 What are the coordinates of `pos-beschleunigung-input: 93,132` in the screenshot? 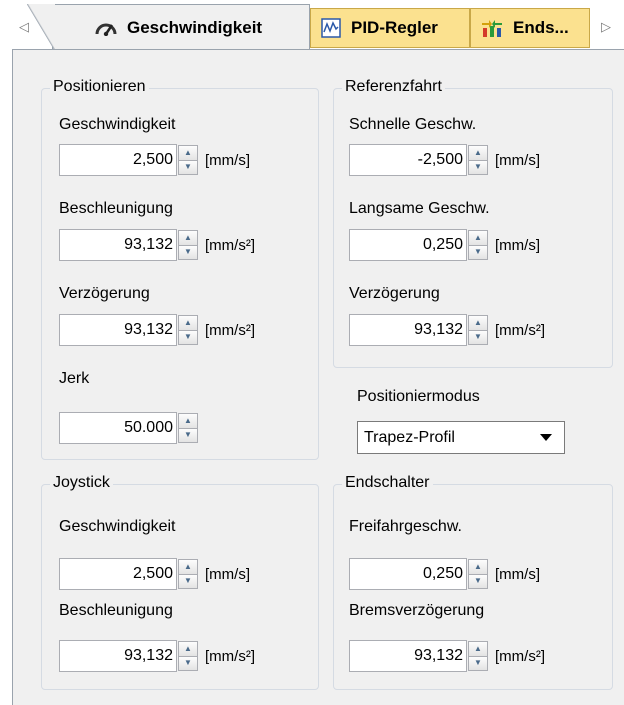 It's located at (118, 245).